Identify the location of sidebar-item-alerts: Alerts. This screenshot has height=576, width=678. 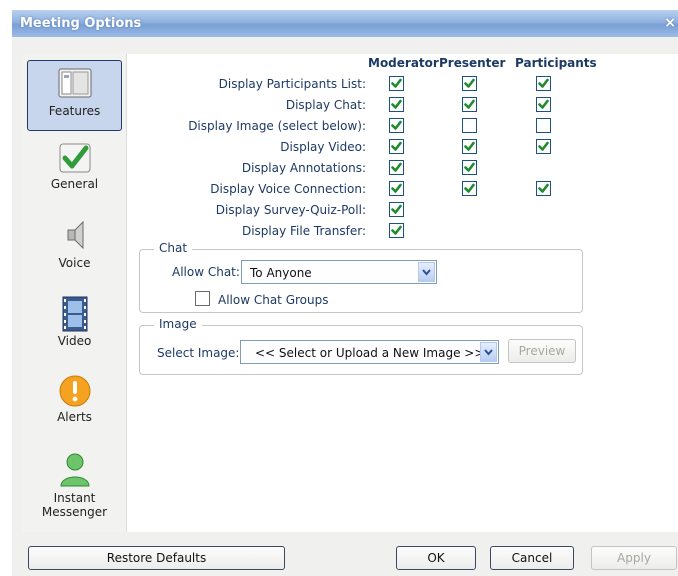
(74, 403).